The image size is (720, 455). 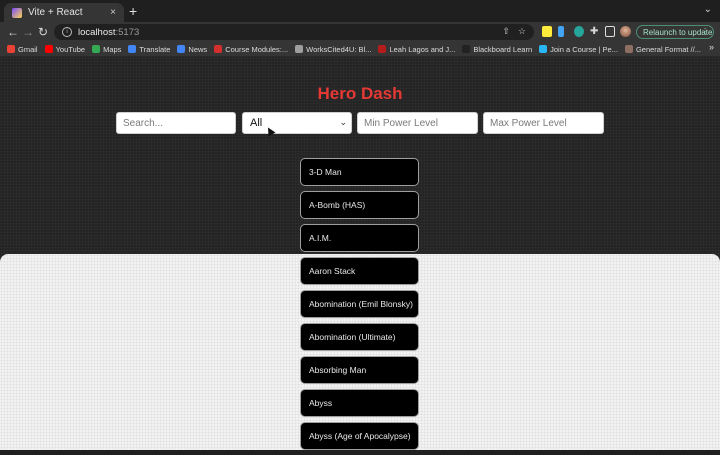 I want to click on hero-card: Abomination (Emil Blonsky), so click(x=359, y=304).